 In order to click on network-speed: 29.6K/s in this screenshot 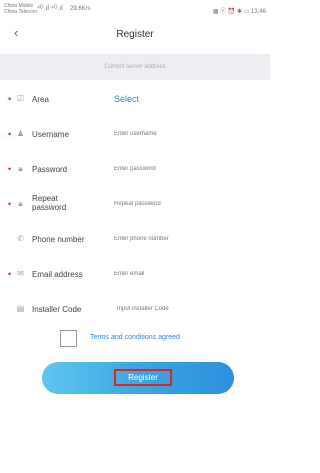, I will do `click(80, 9)`.